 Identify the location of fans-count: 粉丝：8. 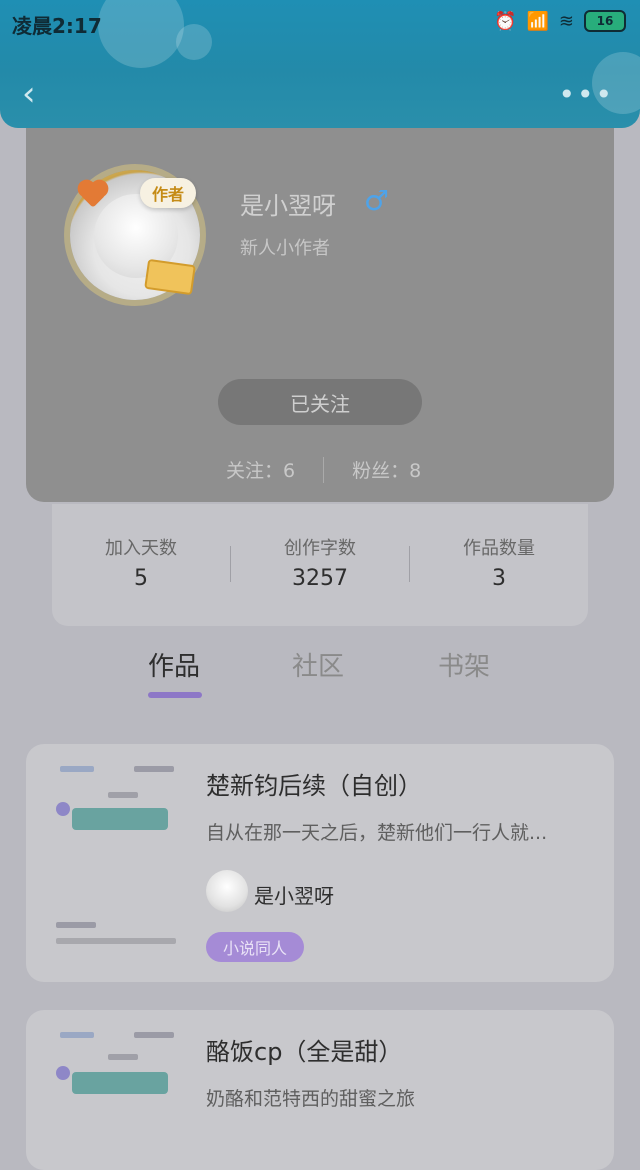
(386, 469).